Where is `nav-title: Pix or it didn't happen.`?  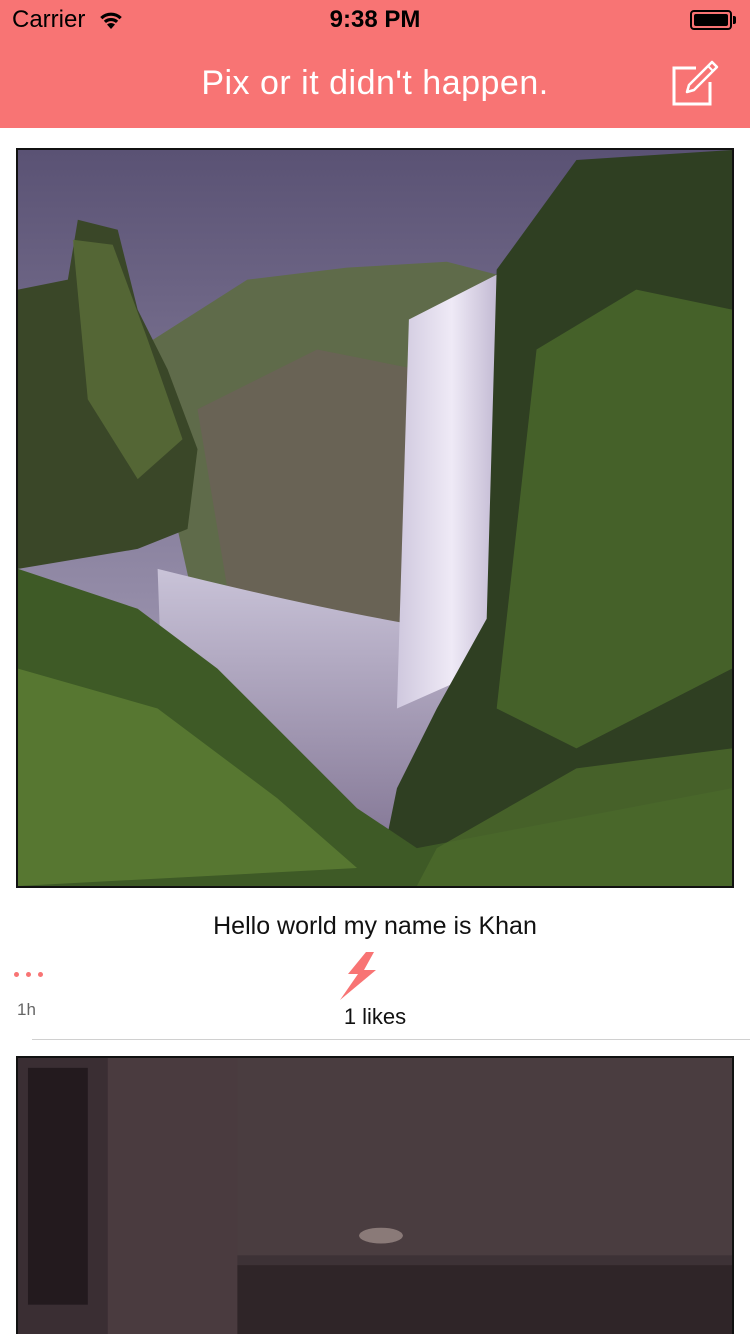 nav-title: Pix or it didn't happen. is located at coordinates (375, 83).